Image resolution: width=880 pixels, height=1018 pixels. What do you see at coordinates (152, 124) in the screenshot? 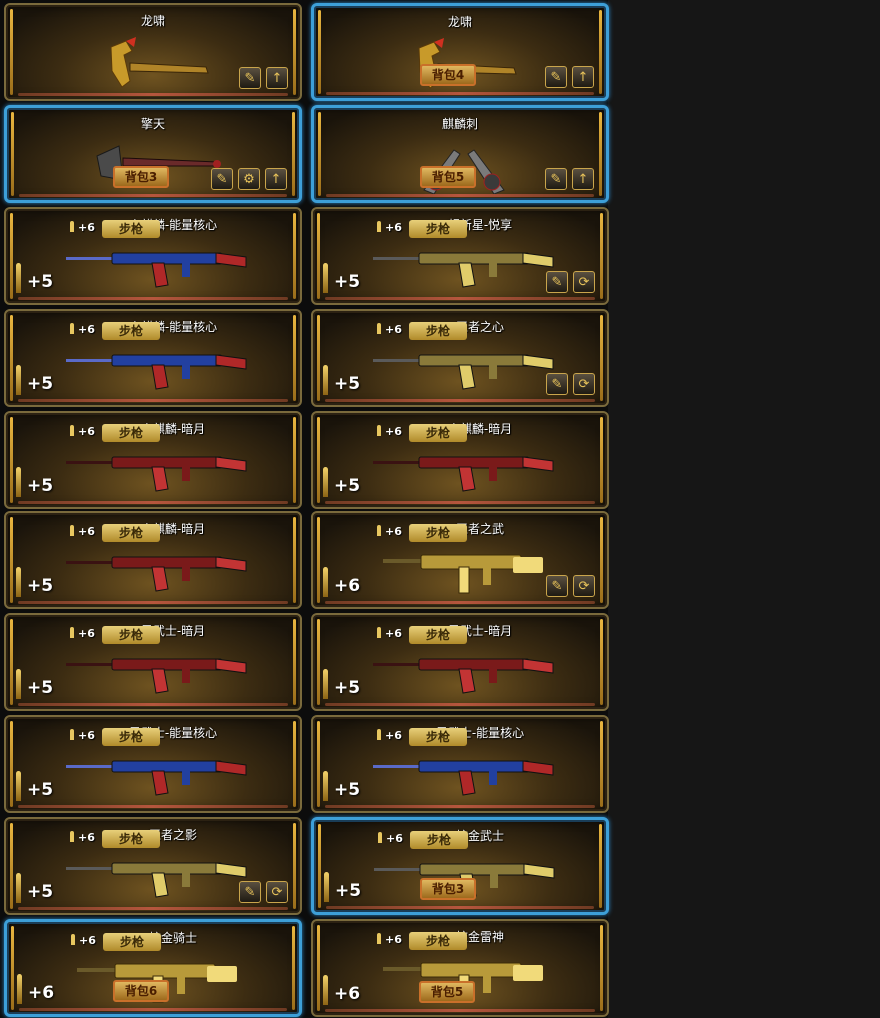
I see `weapon-name: 擎天` at bounding box center [152, 124].